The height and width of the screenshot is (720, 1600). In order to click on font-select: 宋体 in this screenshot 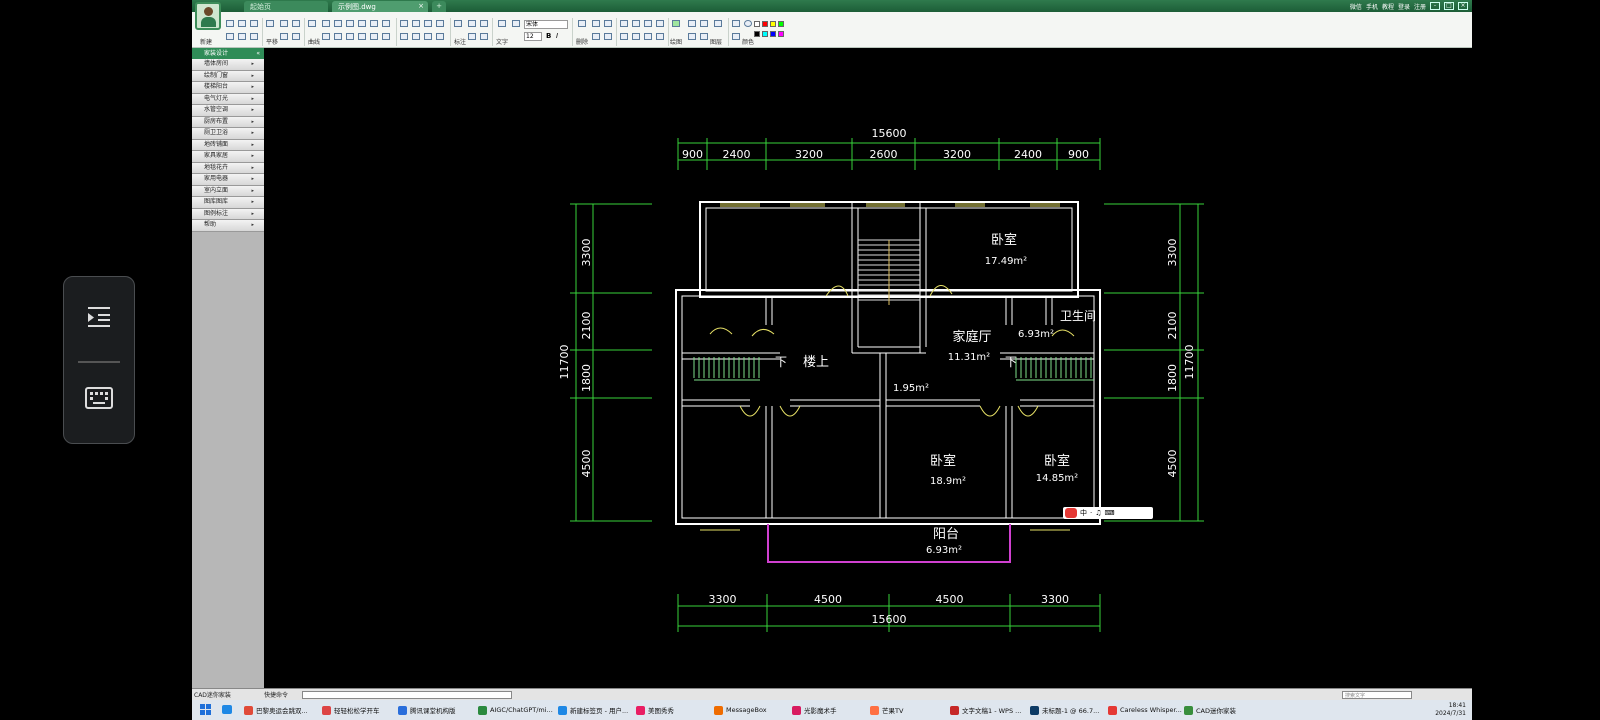, I will do `click(546, 24)`.